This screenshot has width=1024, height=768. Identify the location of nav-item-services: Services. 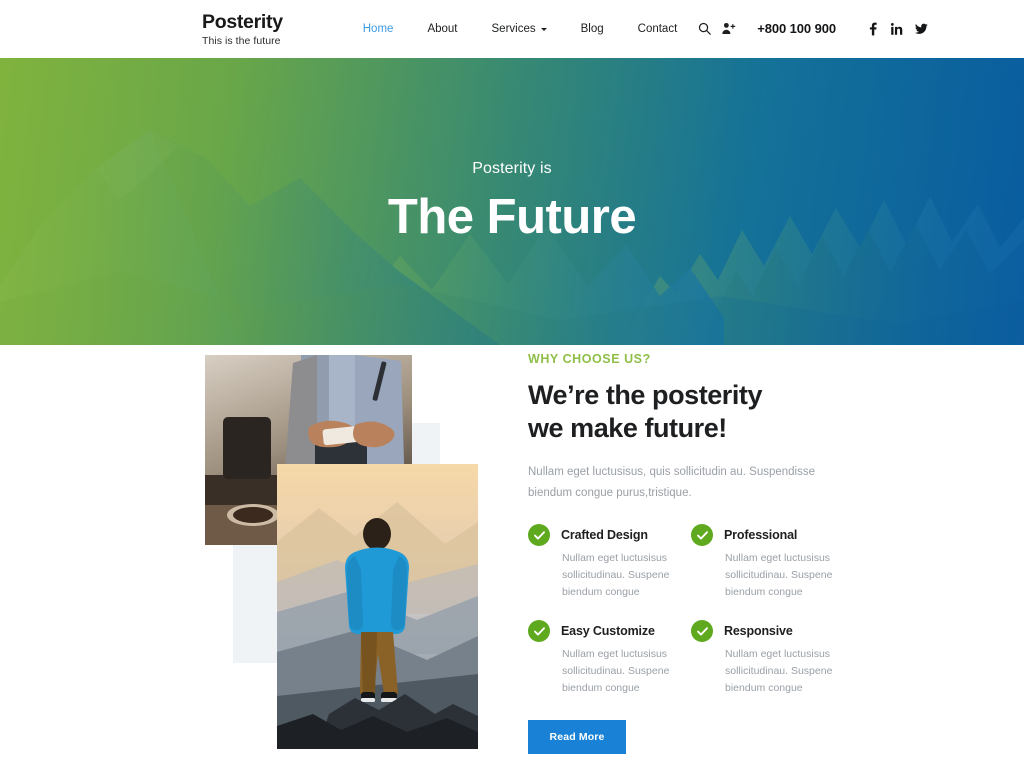
(519, 29).